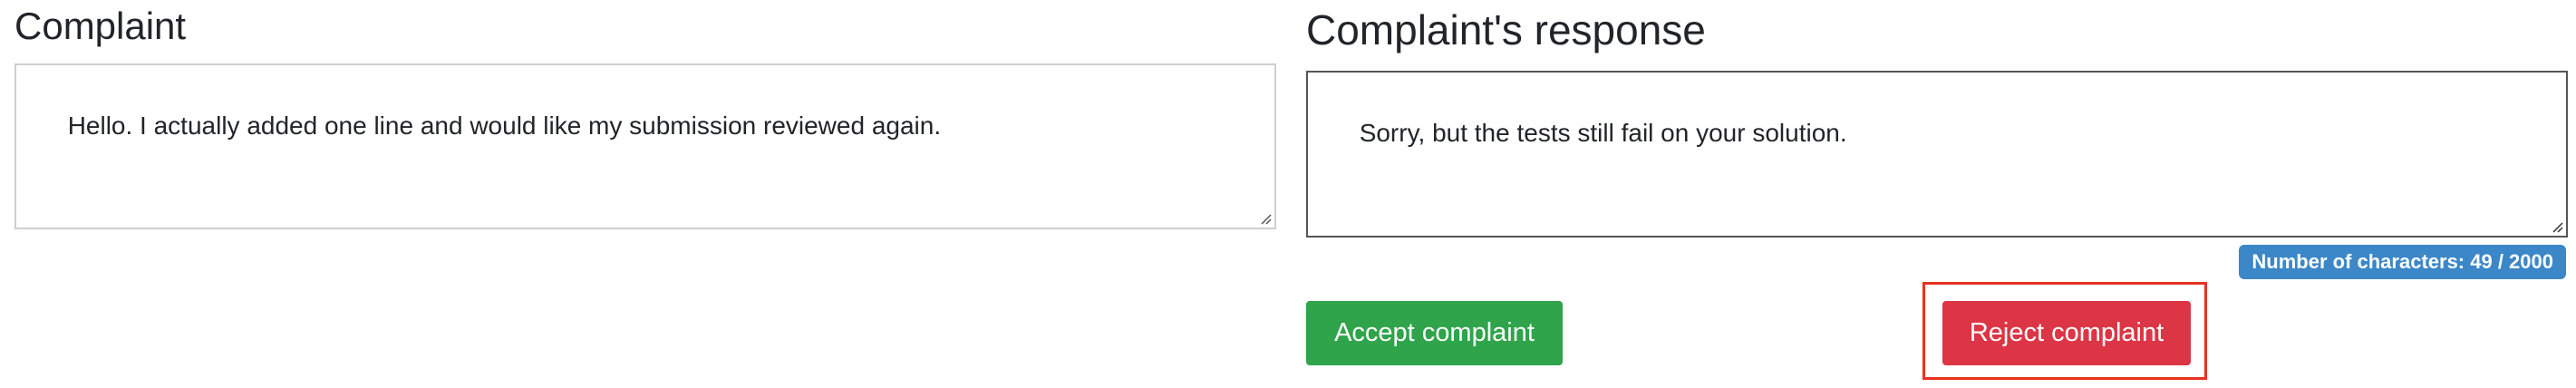 The width and height of the screenshot is (2576, 388). What do you see at coordinates (1434, 333) in the screenshot?
I see `accept-complaint-button: Accept complaint` at bounding box center [1434, 333].